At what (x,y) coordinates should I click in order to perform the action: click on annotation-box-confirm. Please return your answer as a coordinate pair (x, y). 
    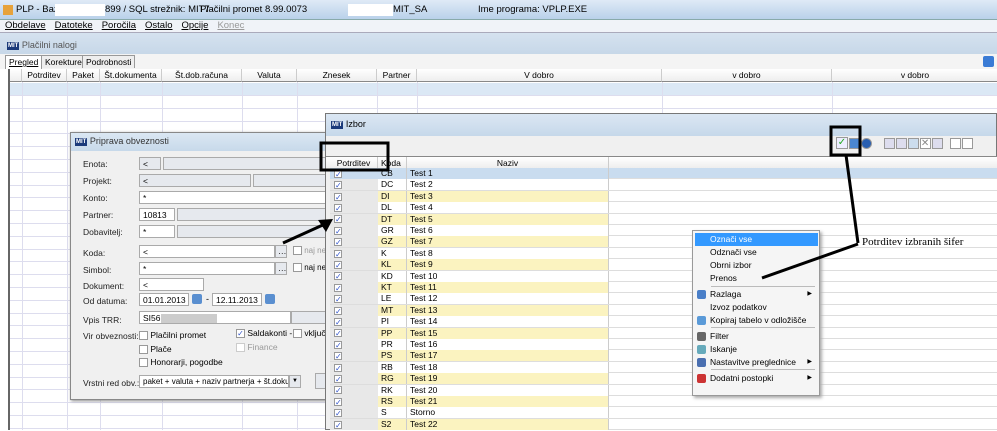
    Looking at the image, I should click on (845, 141).